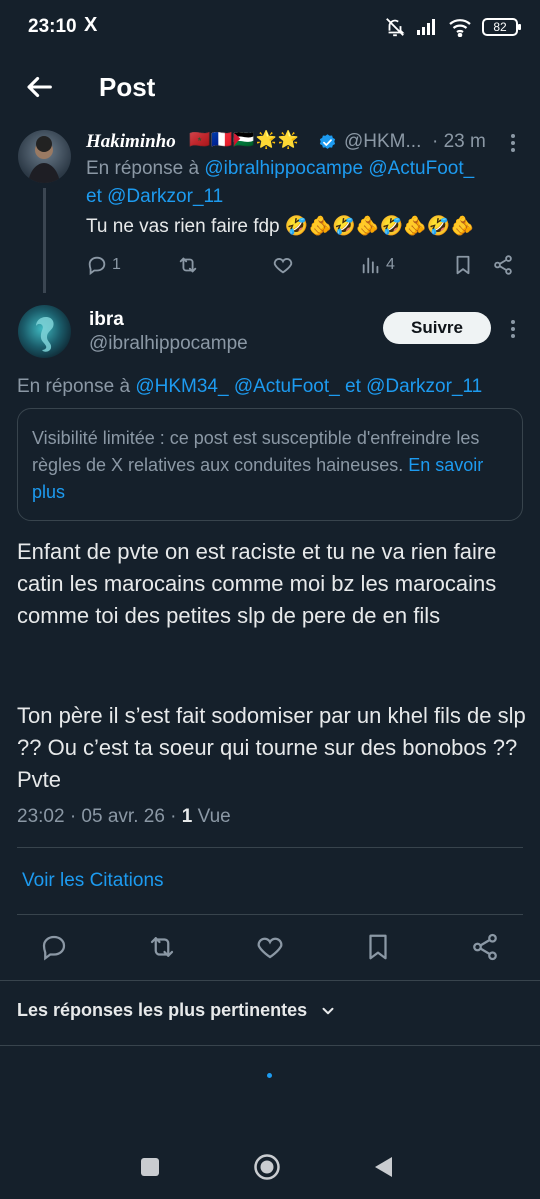 The width and height of the screenshot is (540, 1199). What do you see at coordinates (501, 27) in the screenshot?
I see `battery-indicator: 82` at bounding box center [501, 27].